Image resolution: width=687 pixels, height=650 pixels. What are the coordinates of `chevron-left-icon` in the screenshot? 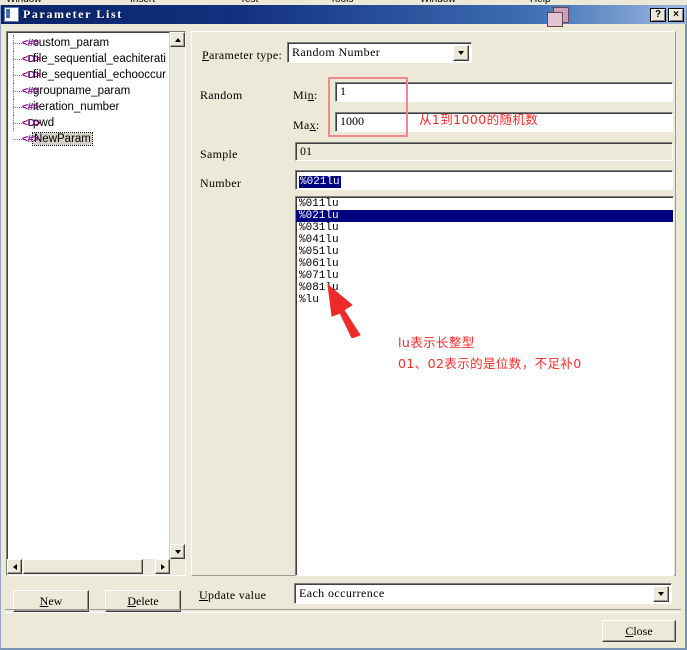 It's located at (14, 566).